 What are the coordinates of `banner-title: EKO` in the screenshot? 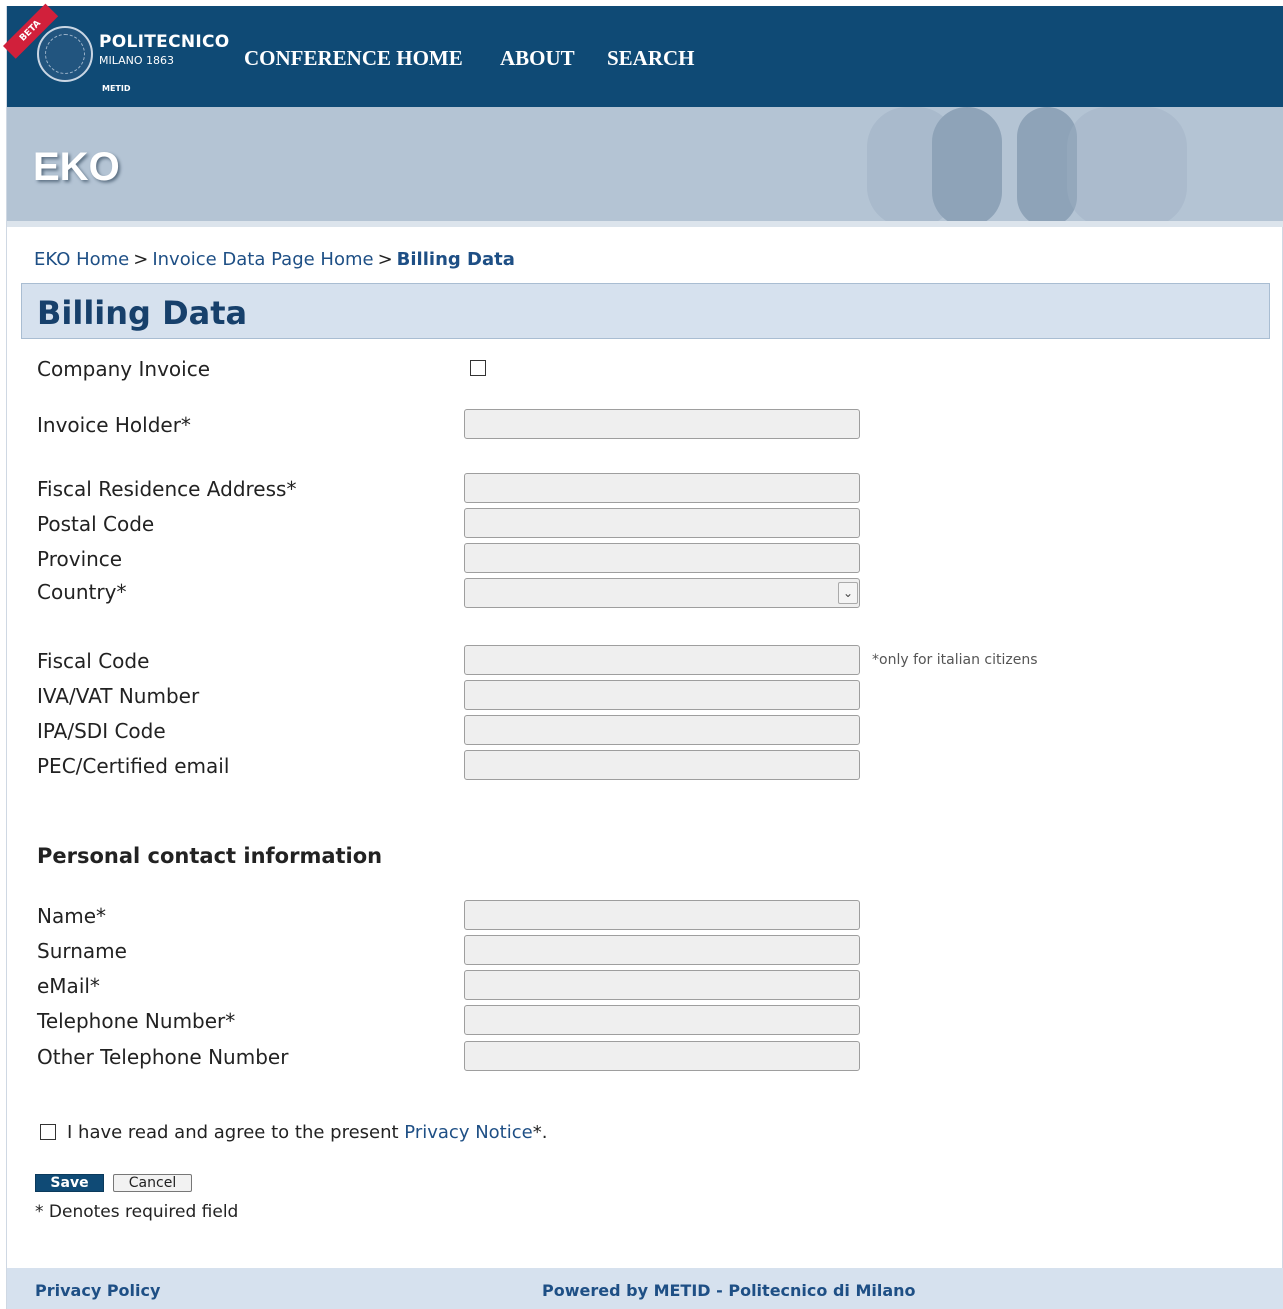 It's located at (76, 167).